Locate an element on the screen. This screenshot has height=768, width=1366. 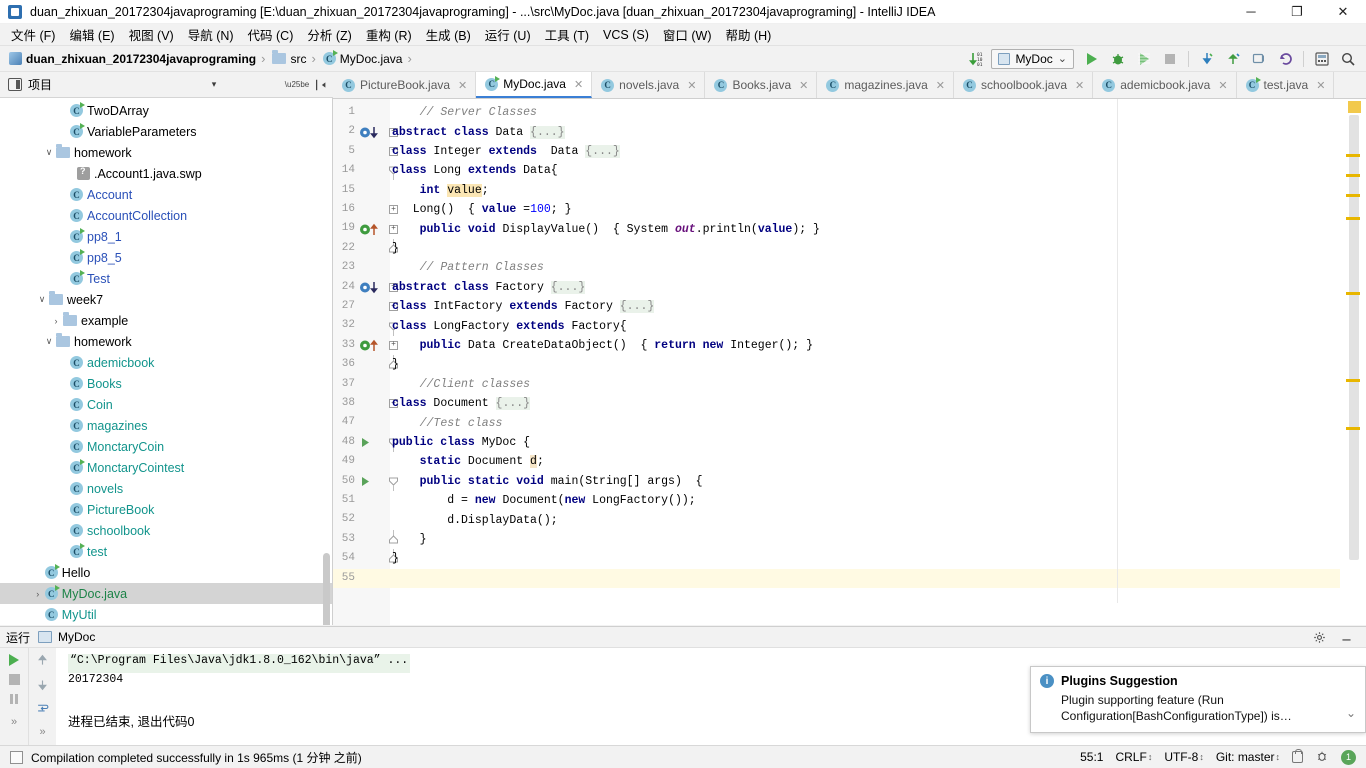
gear-icon: \u25be is located at coordinates (297, 85).